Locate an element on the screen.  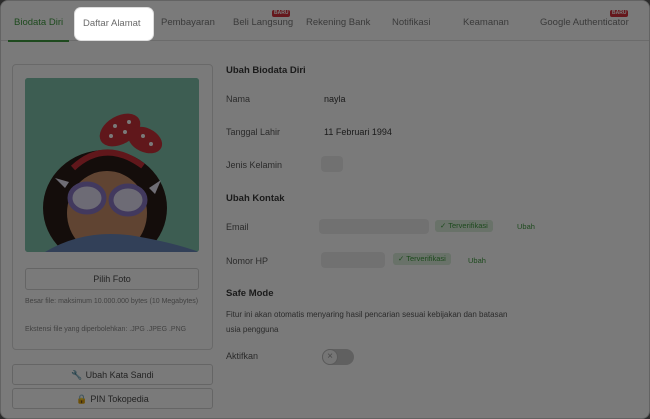
contact-heading: Ubah Kontak is located at coordinates (255, 198).